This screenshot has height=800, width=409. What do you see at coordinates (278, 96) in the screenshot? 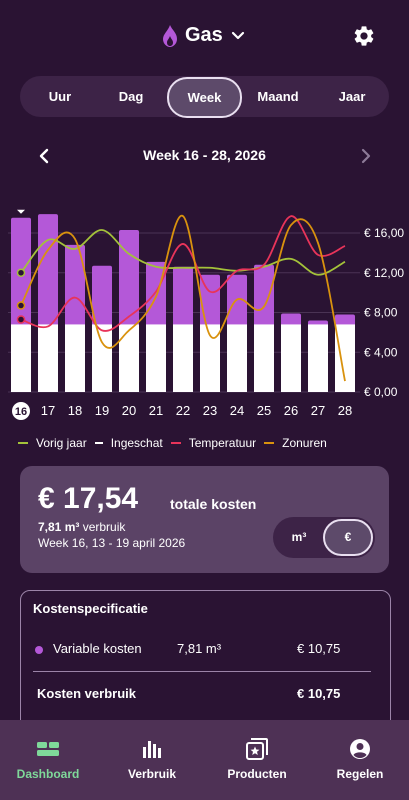
I see `tab-maand: Maand` at bounding box center [278, 96].